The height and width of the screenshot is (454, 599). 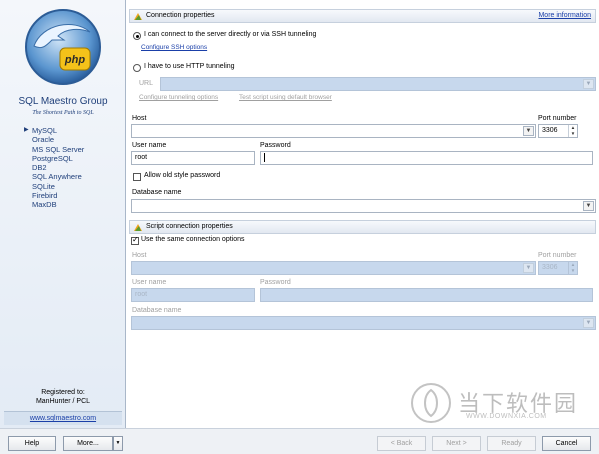 What do you see at coordinates (58, 195) in the screenshot?
I see `db-item-firebird: Firebird` at bounding box center [58, 195].